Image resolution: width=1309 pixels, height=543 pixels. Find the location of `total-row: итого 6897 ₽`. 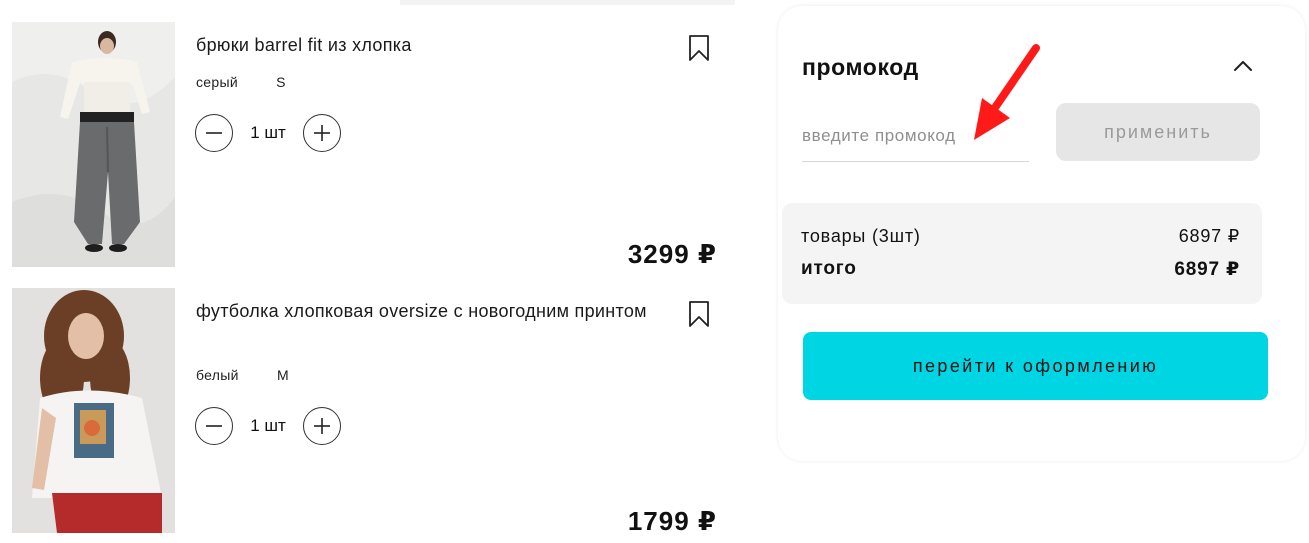

total-row: итого 6897 ₽ is located at coordinates (1020, 269).